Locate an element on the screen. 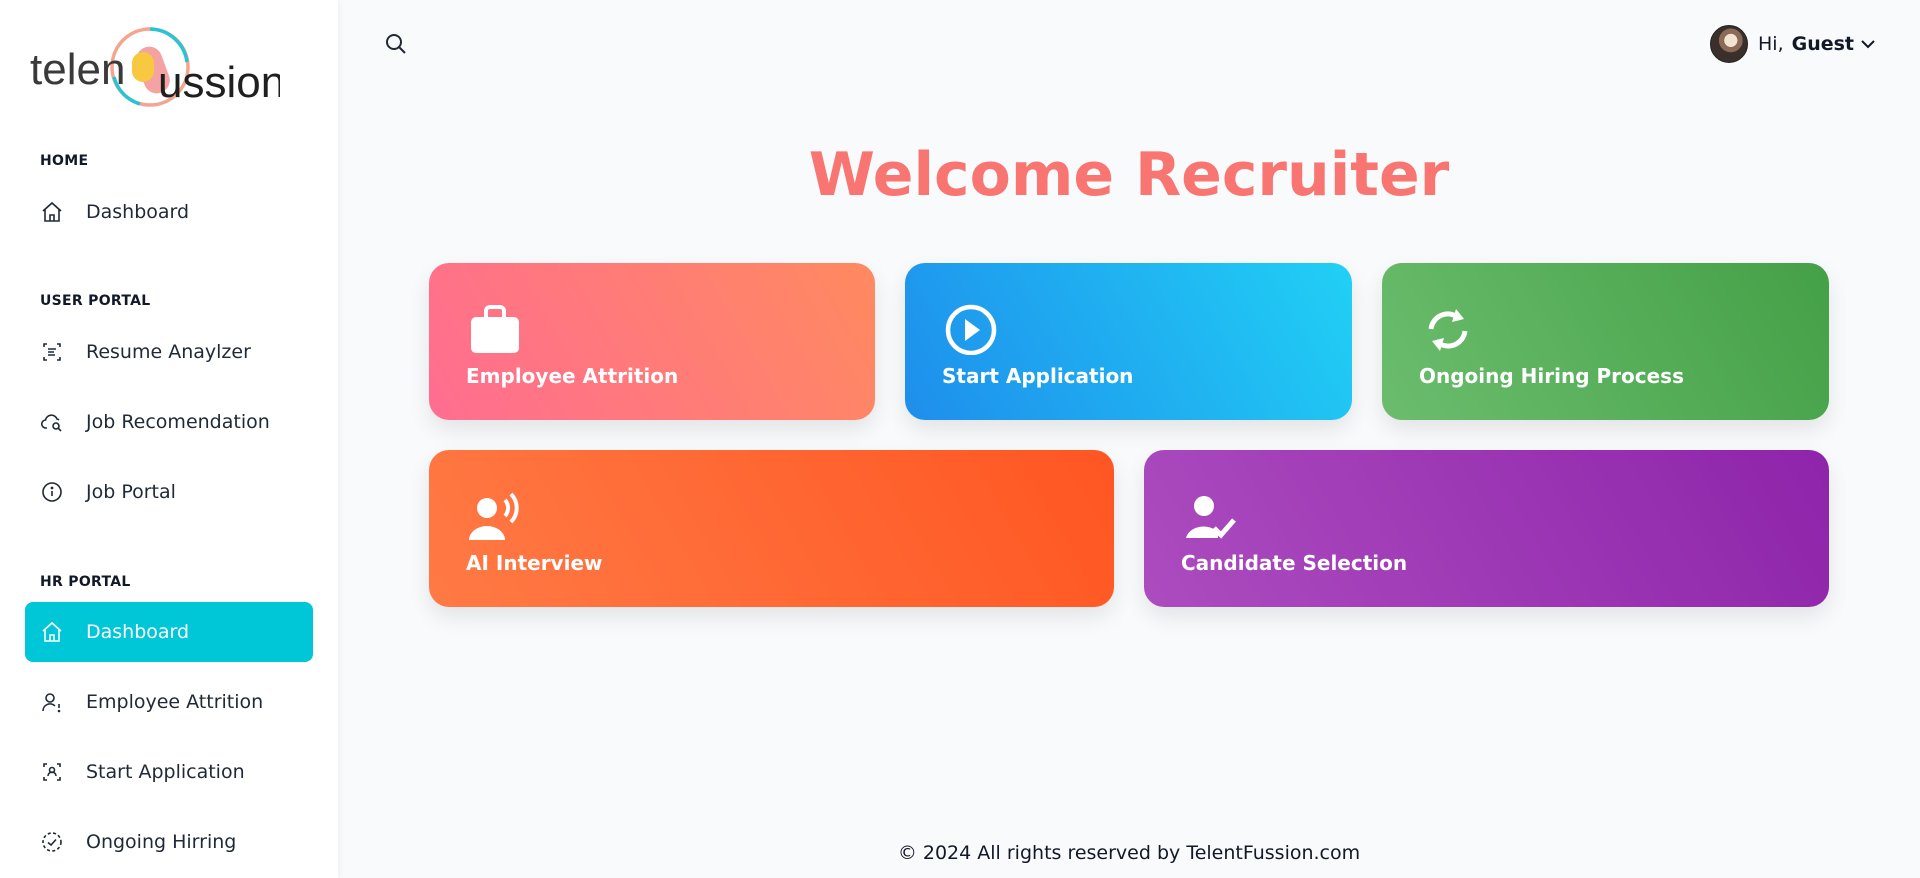 This screenshot has height=878, width=1920. sidebar-item-label: Employee Attrition is located at coordinates (175, 702).